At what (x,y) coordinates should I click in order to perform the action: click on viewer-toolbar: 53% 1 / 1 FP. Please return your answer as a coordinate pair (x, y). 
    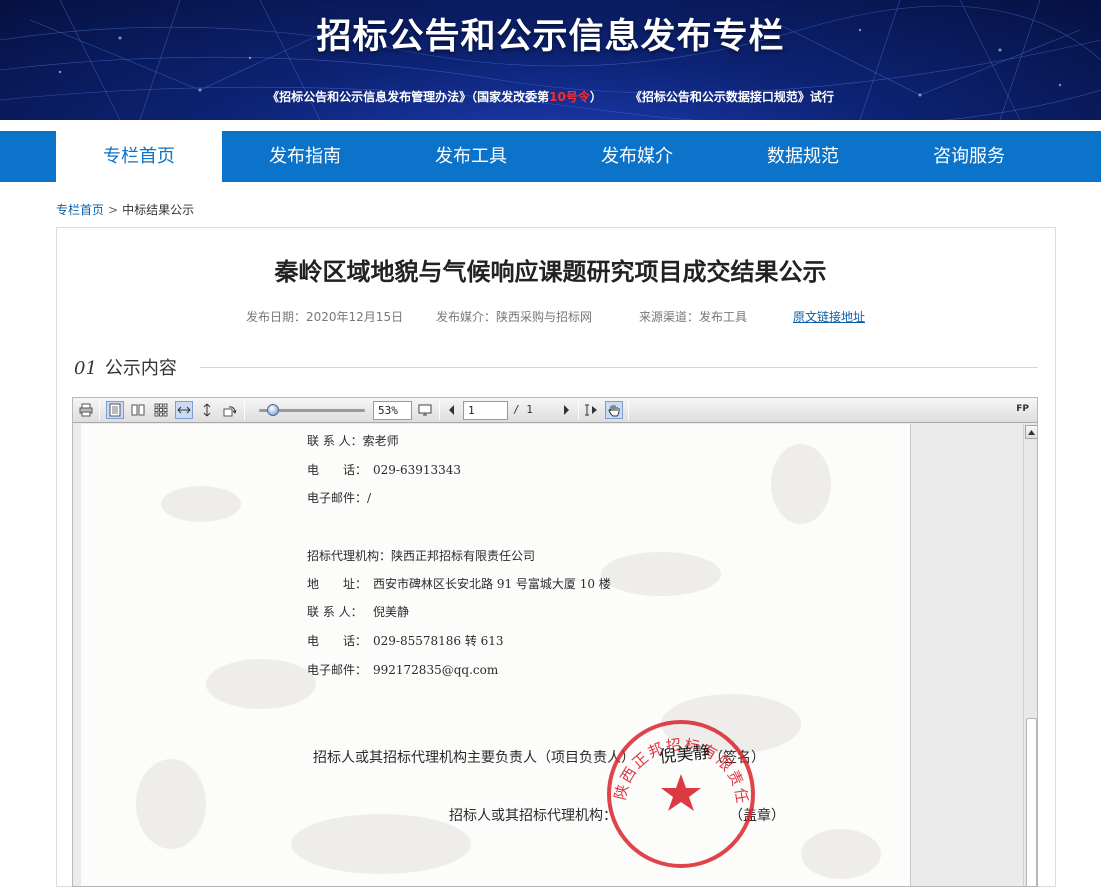
    Looking at the image, I should click on (555, 410).